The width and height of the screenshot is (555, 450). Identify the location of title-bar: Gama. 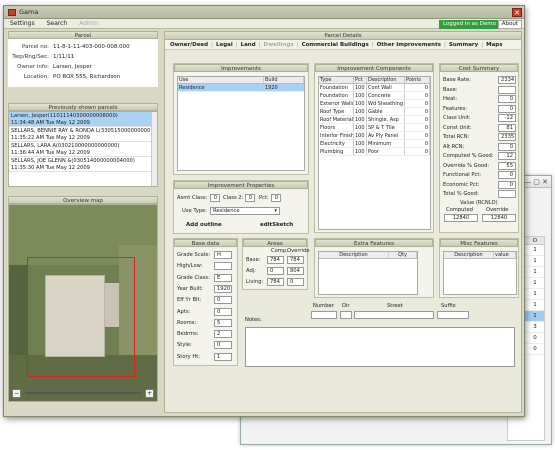
(264, 12).